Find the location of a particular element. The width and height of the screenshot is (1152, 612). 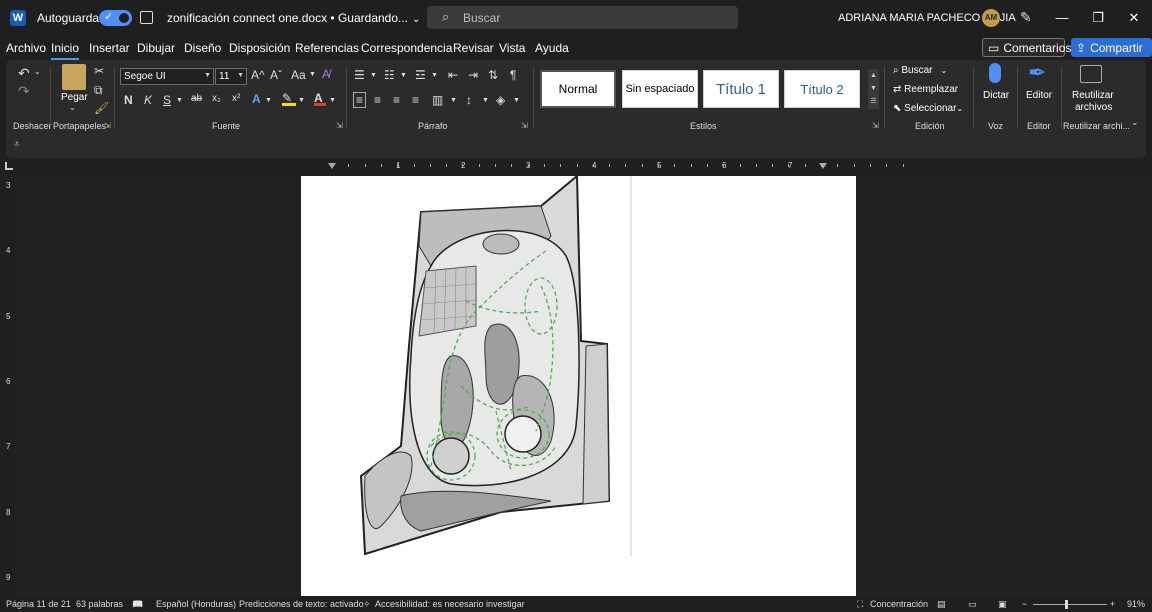

increase-indent-icon: ⇥ is located at coordinates (473, 75).